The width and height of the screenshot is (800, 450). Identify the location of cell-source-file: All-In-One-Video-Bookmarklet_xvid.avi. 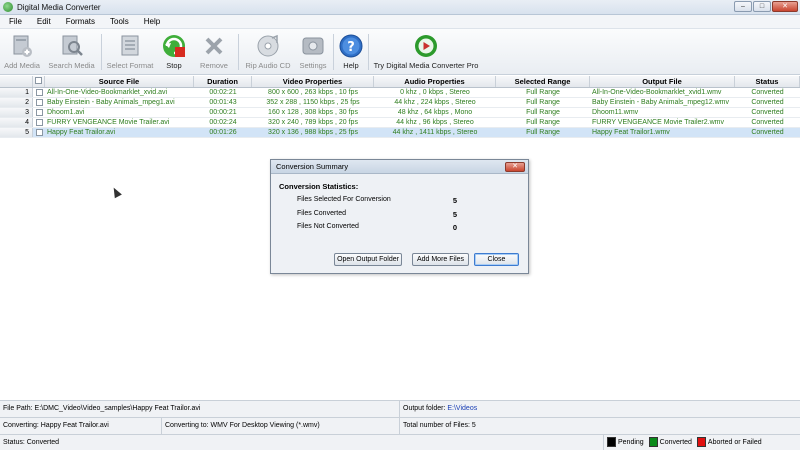
(107, 92).